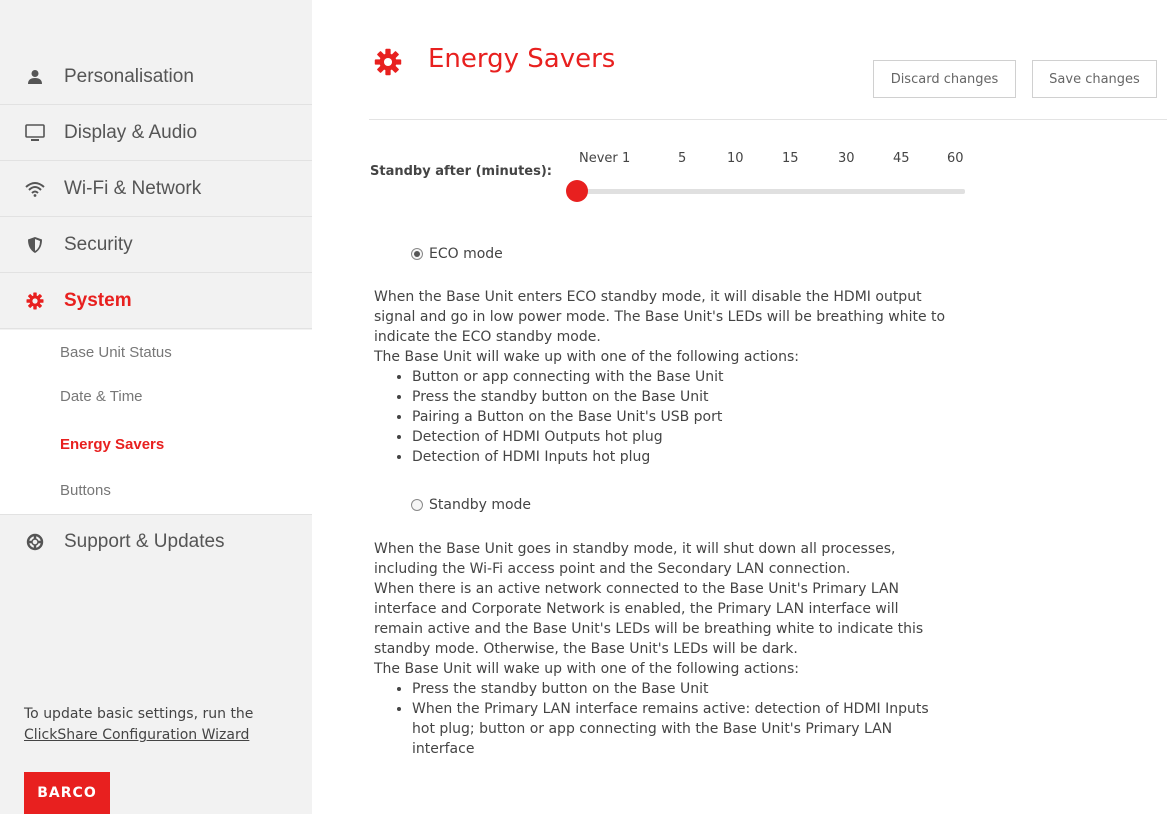  Describe the element at coordinates (688, 457) in the screenshot. I see `list-item: Detection of HDMI Inputs hot plug` at that location.